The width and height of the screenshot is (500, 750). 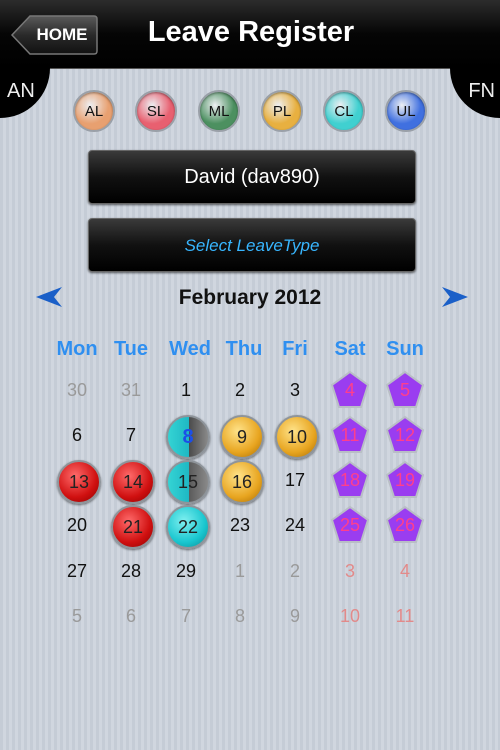 I want to click on calendar-day-number: 26, so click(x=405, y=524).